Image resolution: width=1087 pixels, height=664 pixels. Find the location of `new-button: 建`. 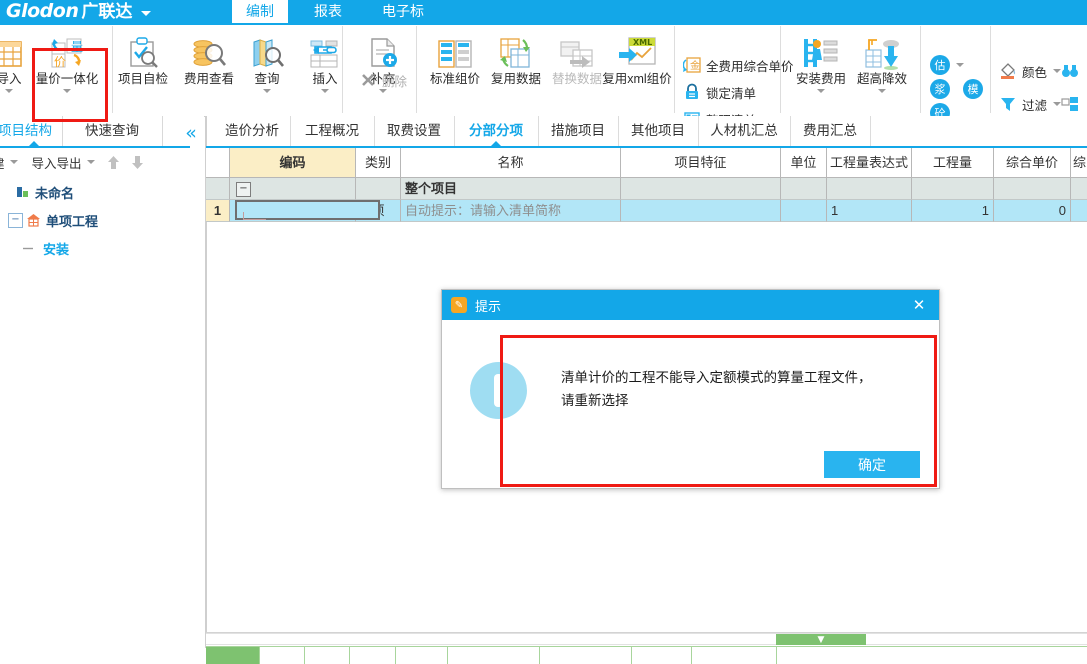

new-button: 建 is located at coordinates (9, 162).